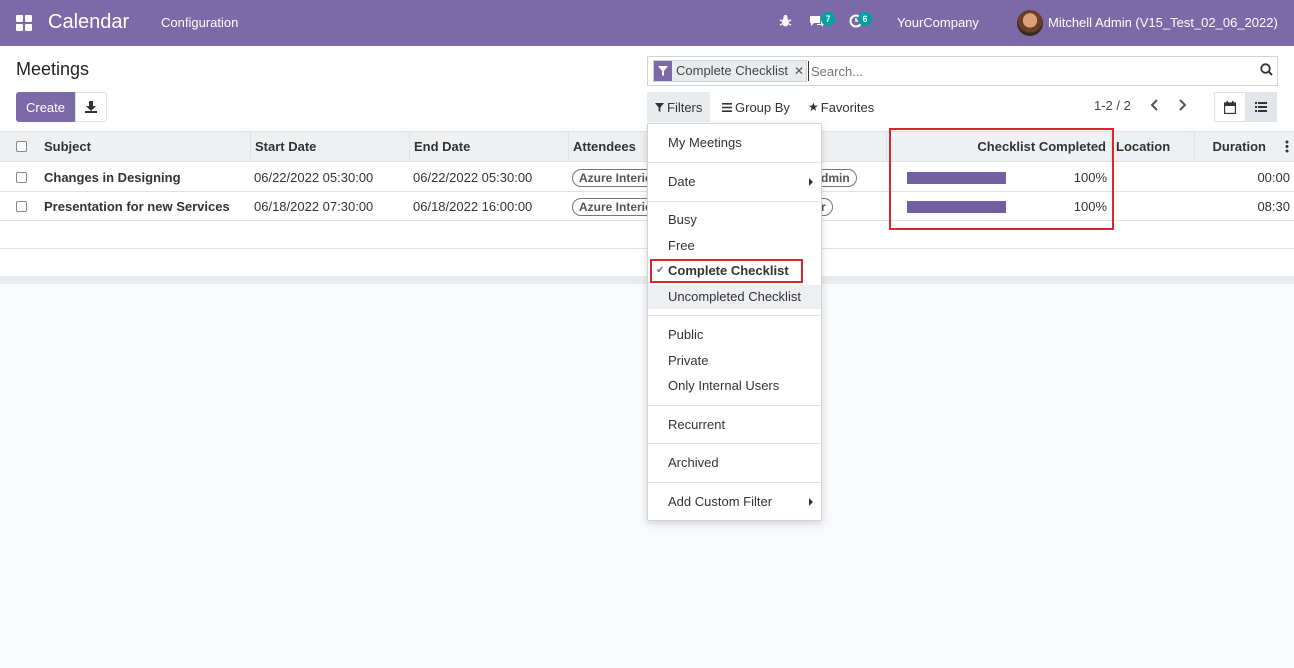 The image size is (1294, 668). I want to click on breadcrumb: Meetings, so click(53, 69).